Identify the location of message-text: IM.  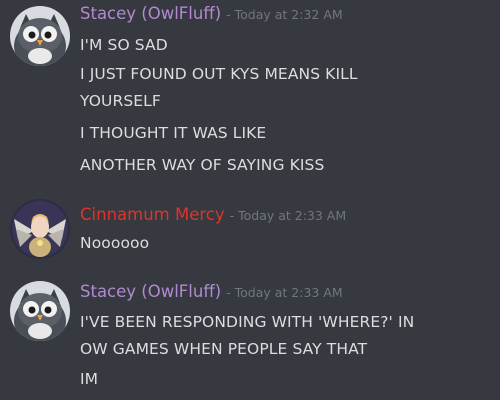
(89, 379).